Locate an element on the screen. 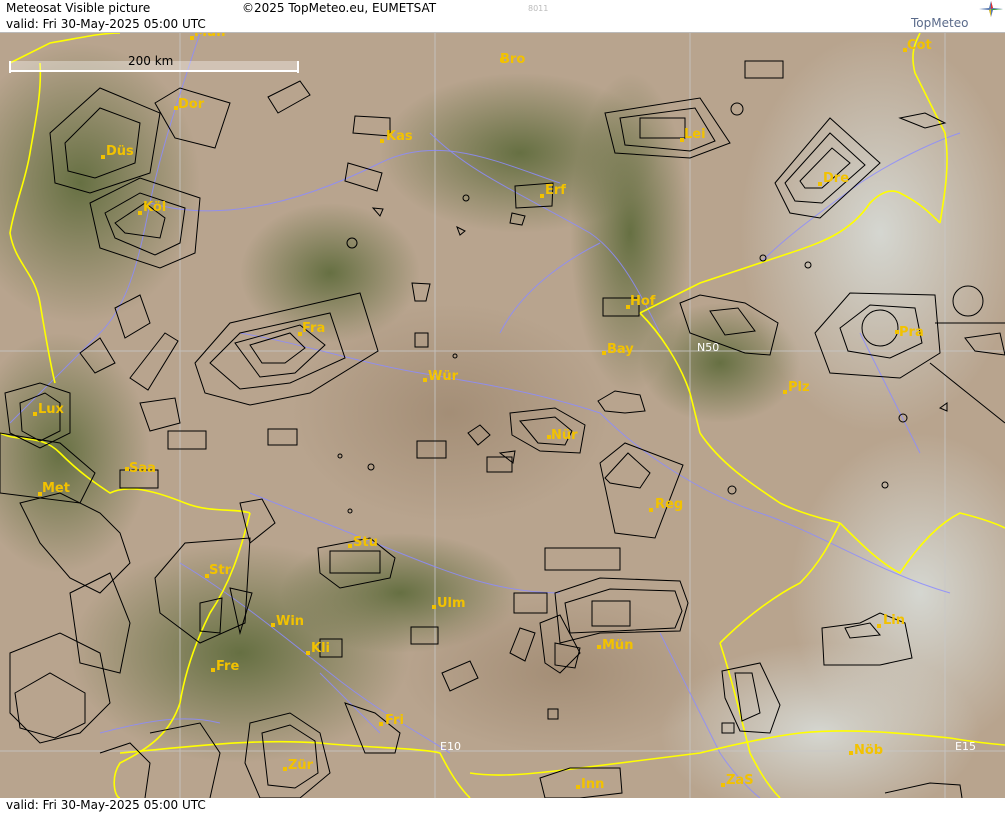 The image size is (1005, 814). city-label-met: Met is located at coordinates (56, 488).